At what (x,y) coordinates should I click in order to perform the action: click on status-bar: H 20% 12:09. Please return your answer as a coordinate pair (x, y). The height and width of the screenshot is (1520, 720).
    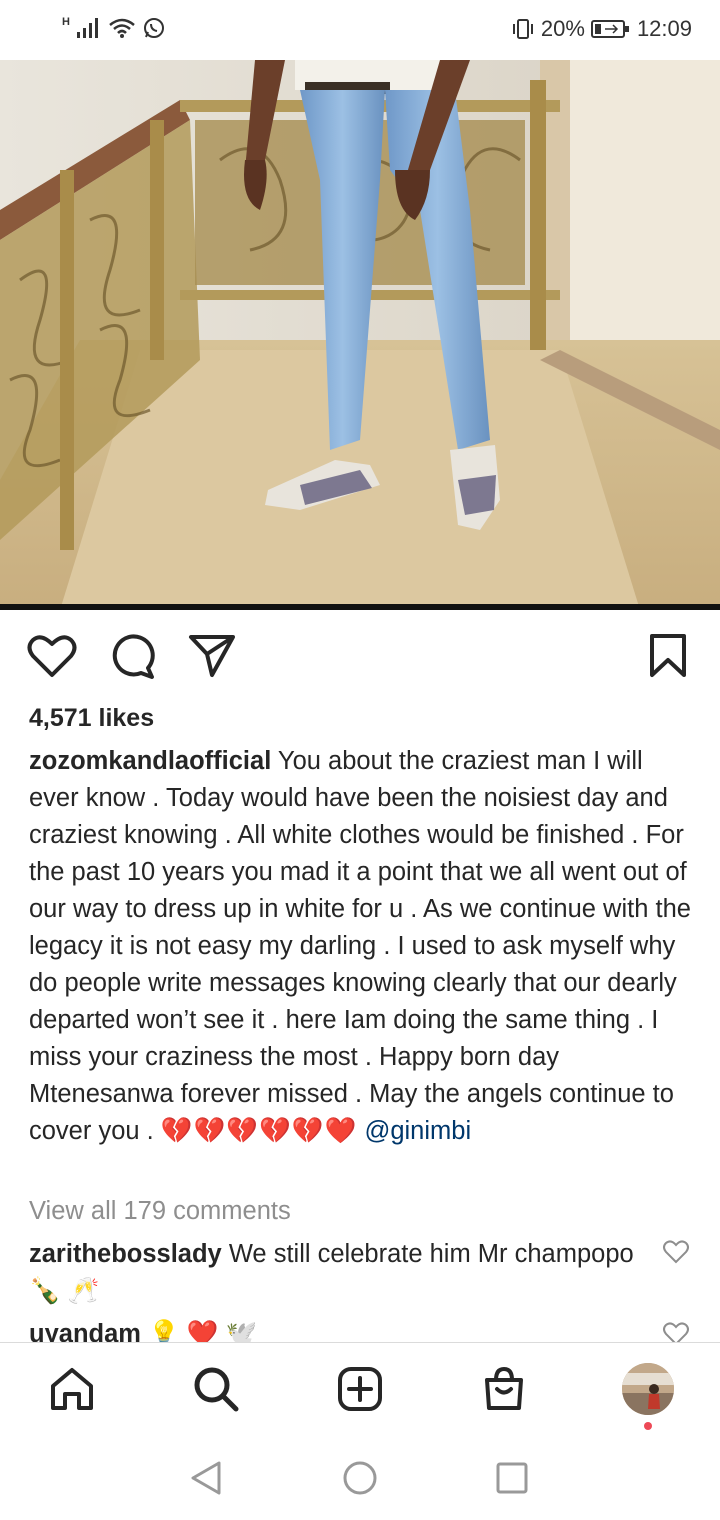
    Looking at the image, I should click on (360, 30).